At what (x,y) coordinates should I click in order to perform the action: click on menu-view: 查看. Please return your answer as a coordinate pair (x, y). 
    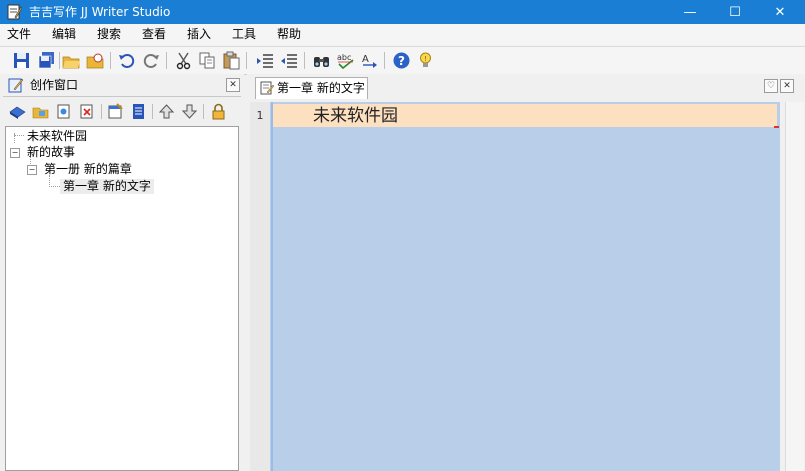
    Looking at the image, I should click on (154, 34).